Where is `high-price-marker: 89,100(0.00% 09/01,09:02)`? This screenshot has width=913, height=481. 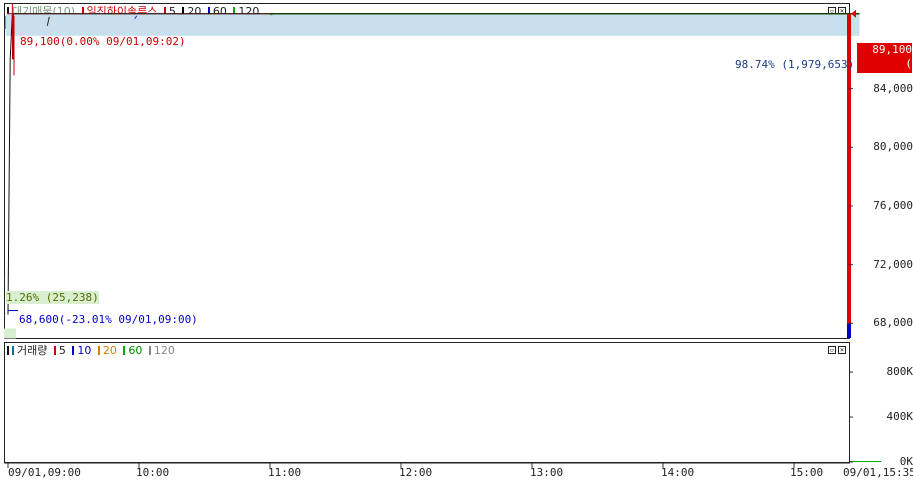
high-price-marker: 89,100(0.00% 09/01,09:02) is located at coordinates (103, 41).